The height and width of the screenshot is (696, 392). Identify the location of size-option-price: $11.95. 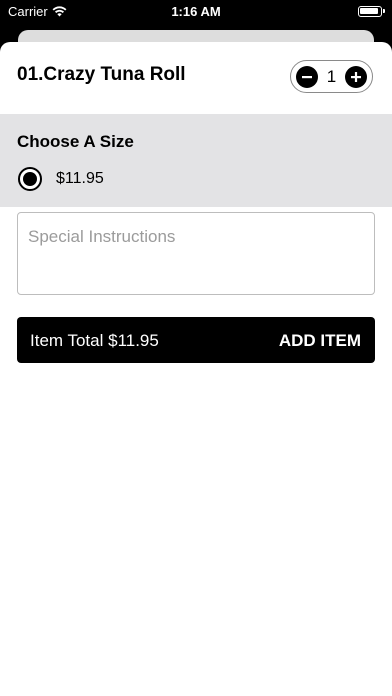
(80, 179).